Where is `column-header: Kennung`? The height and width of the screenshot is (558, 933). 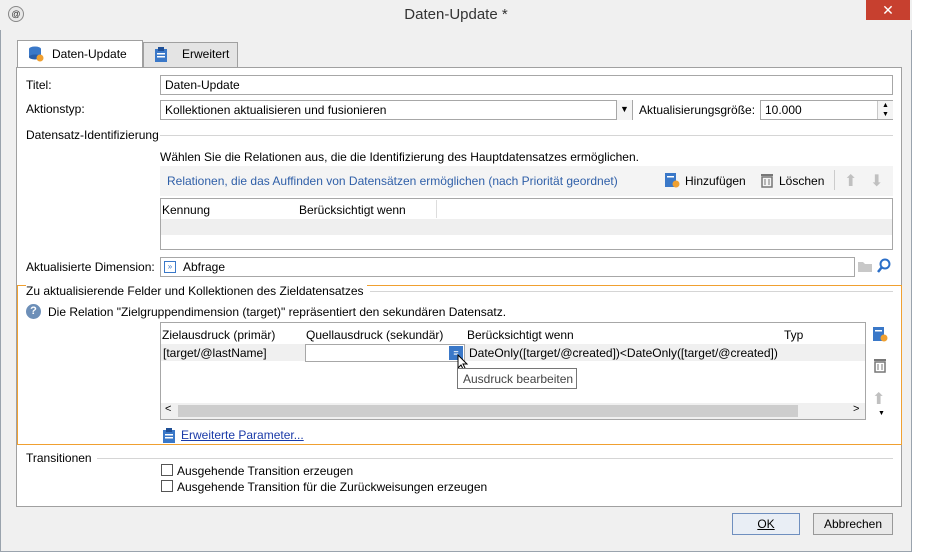
column-header: Kennung is located at coordinates (186, 210).